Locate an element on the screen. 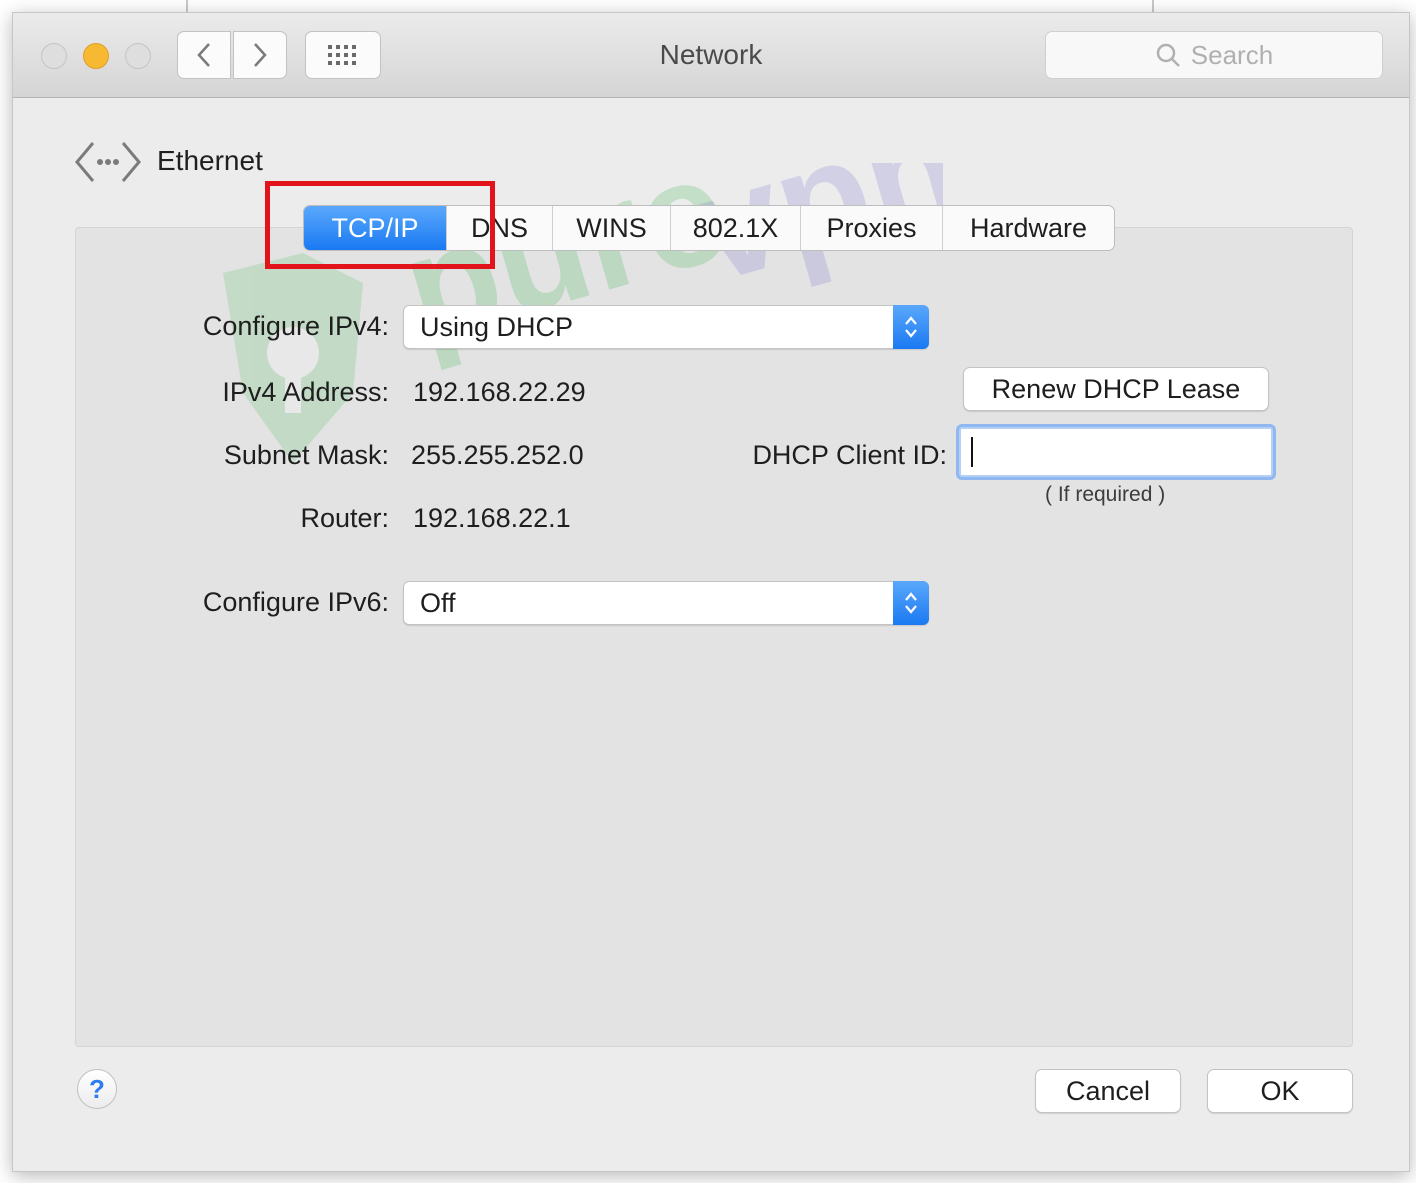  search-placeholder: Search is located at coordinates (1232, 54).